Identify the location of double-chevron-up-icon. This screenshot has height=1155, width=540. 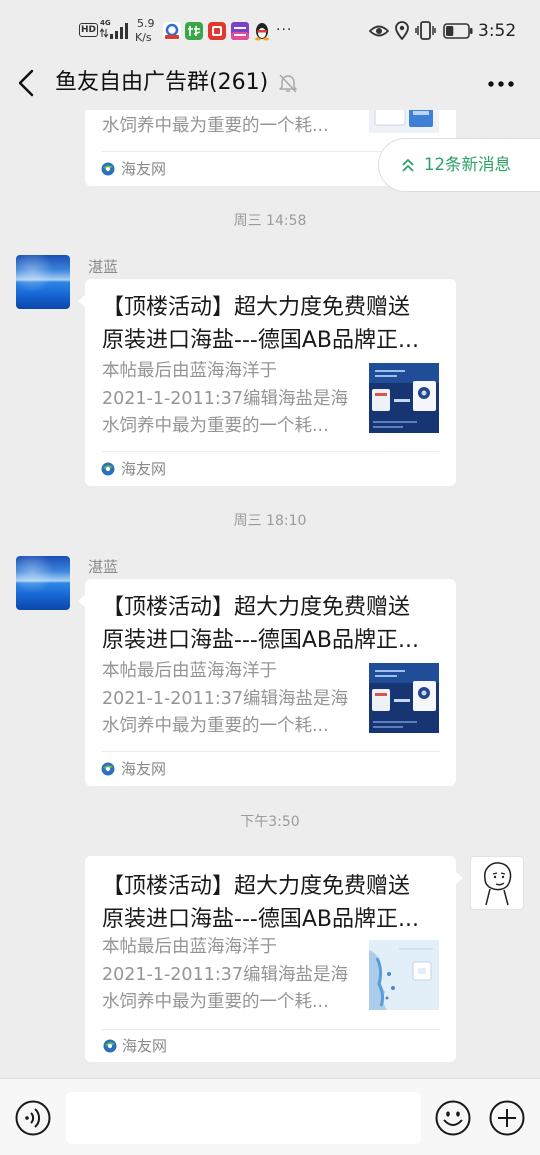
(408, 165).